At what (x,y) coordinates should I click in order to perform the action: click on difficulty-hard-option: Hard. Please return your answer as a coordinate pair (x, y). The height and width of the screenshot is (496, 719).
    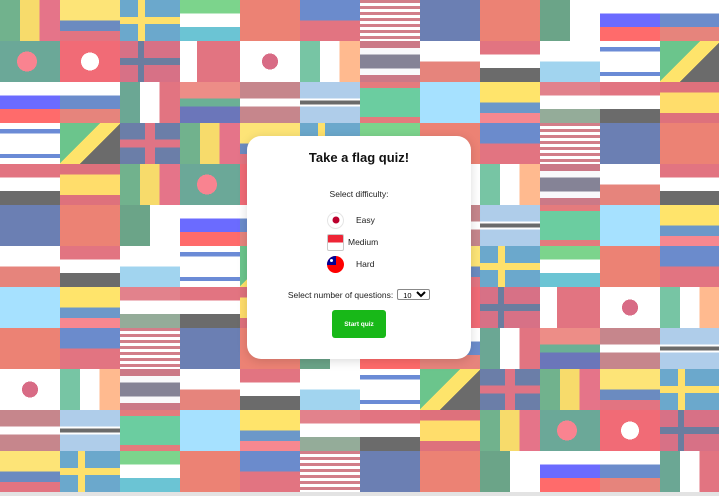
    Looking at the image, I should click on (362, 264).